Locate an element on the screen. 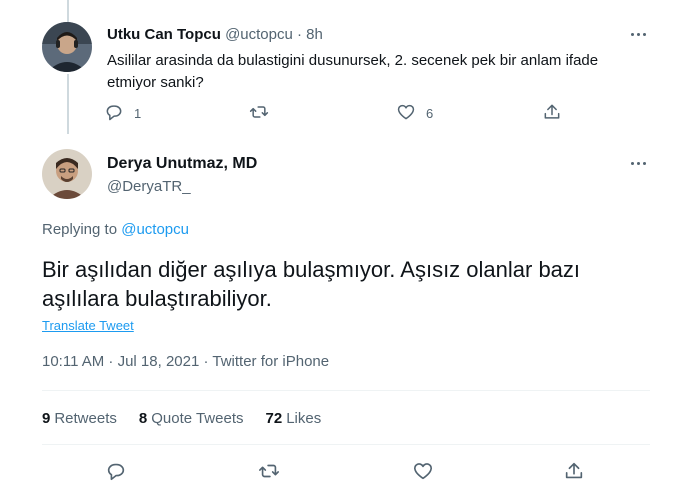 This screenshot has width=680, height=499. replying-to: Replying to @uctopcu is located at coordinates (115, 229).